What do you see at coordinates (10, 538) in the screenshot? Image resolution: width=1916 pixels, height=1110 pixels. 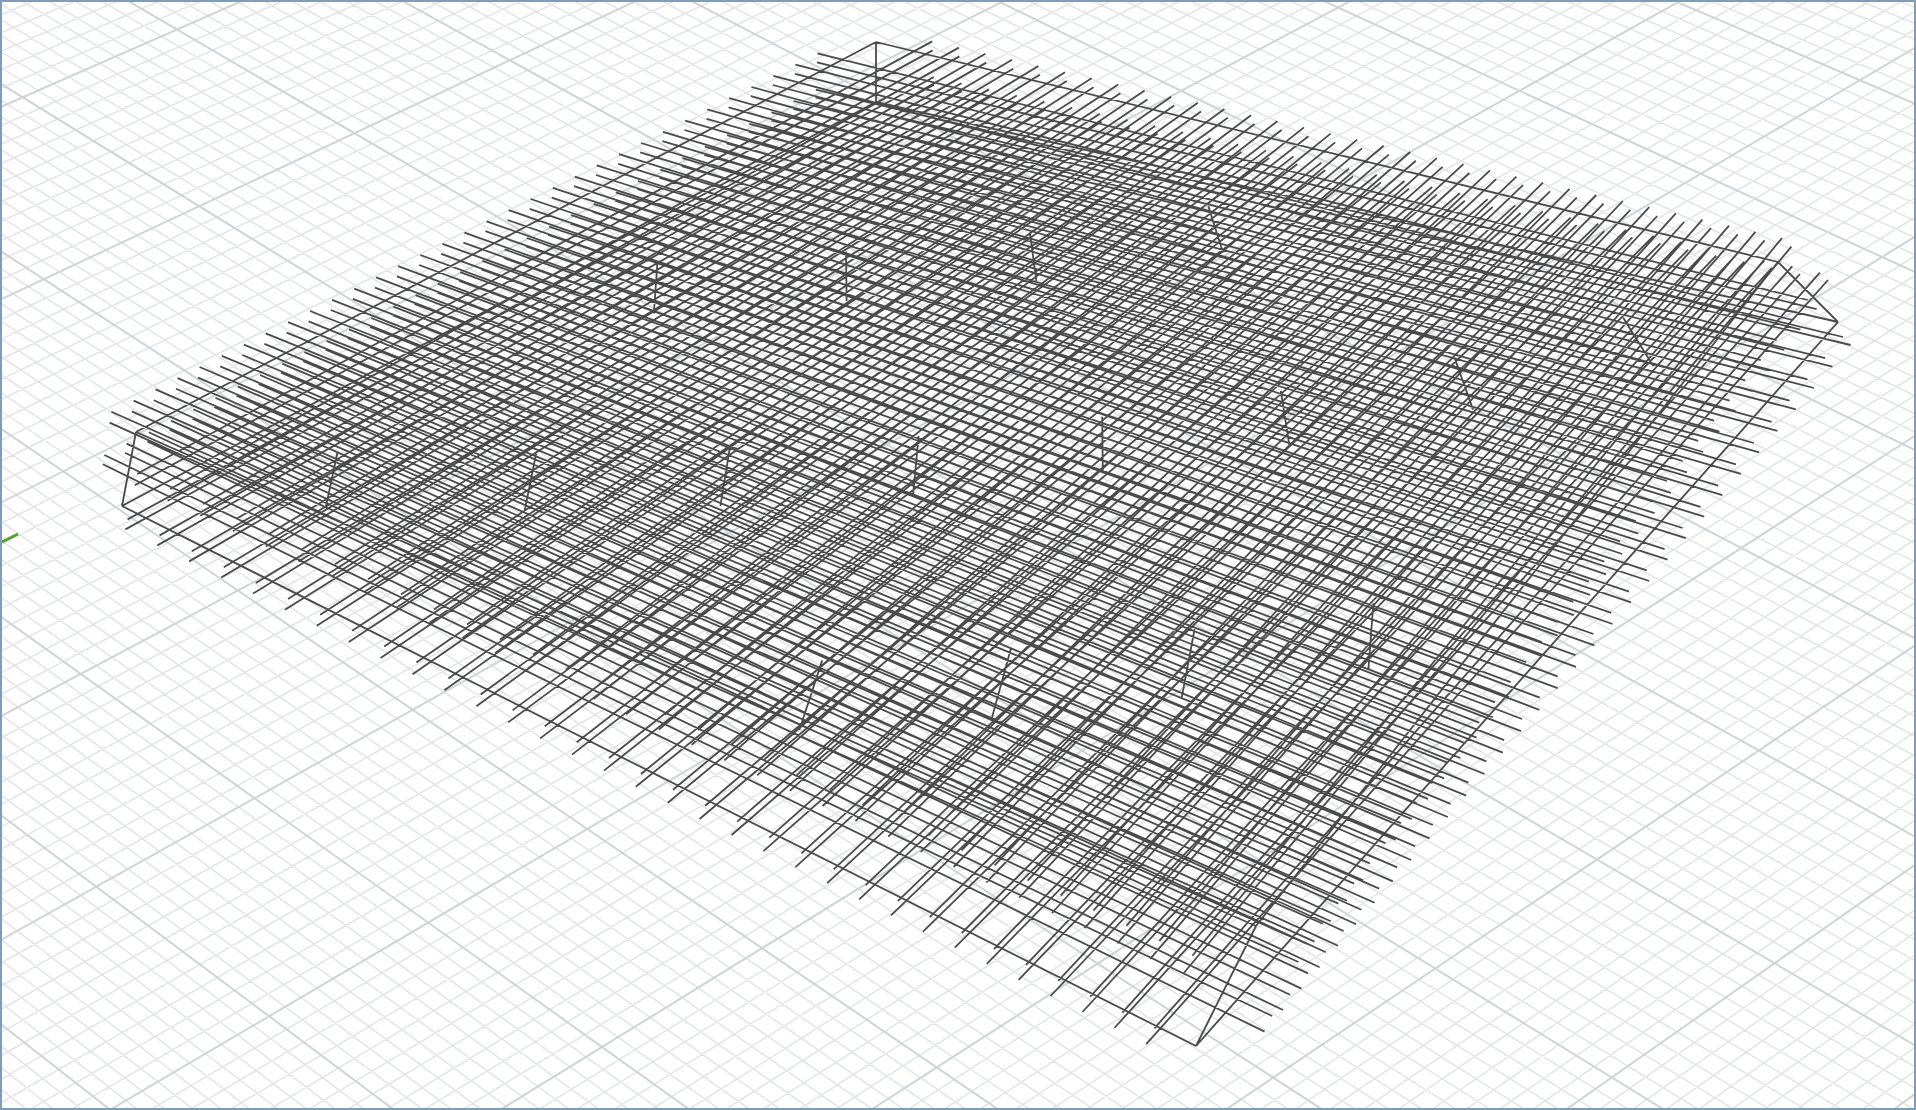 I see `axis-icon` at bounding box center [10, 538].